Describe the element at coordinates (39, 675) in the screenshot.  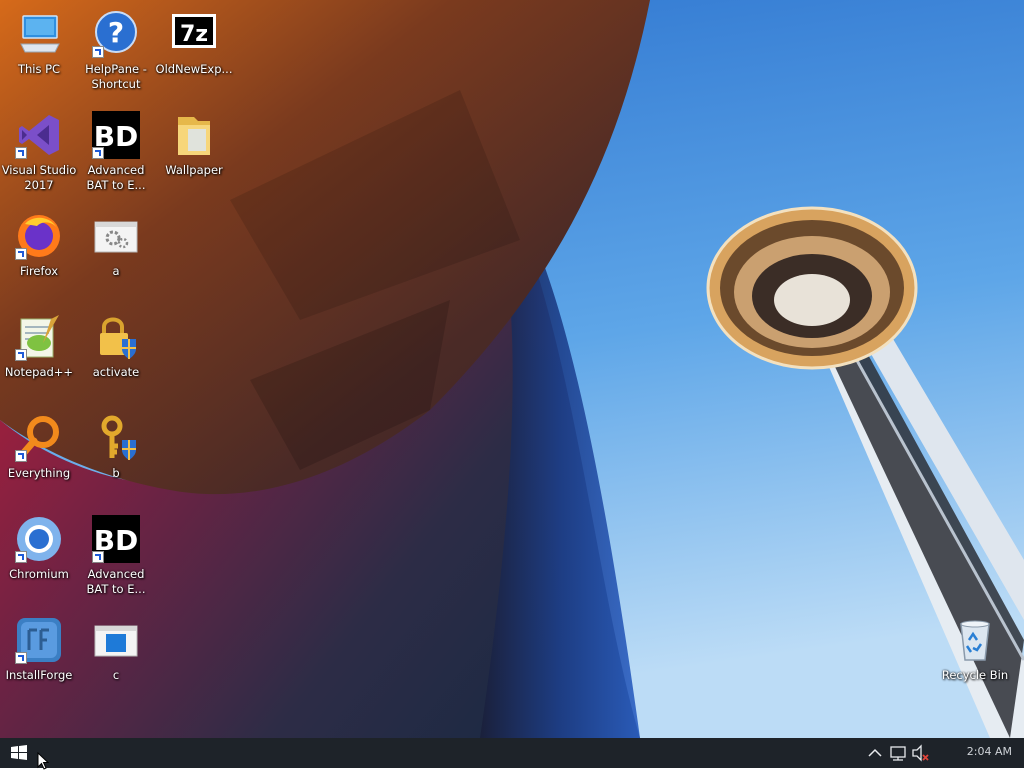
I see `desktop-icon-label: InstallForge` at that location.